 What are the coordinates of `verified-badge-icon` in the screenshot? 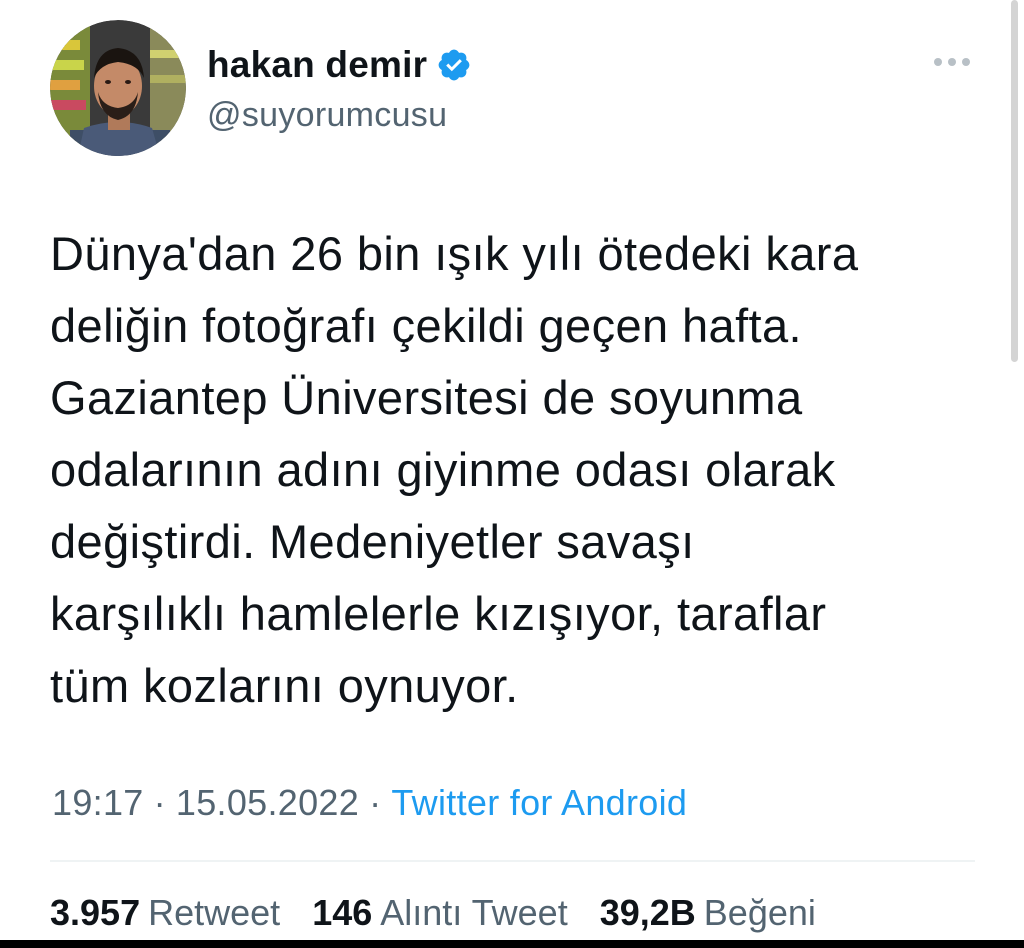 It's located at (454, 65).